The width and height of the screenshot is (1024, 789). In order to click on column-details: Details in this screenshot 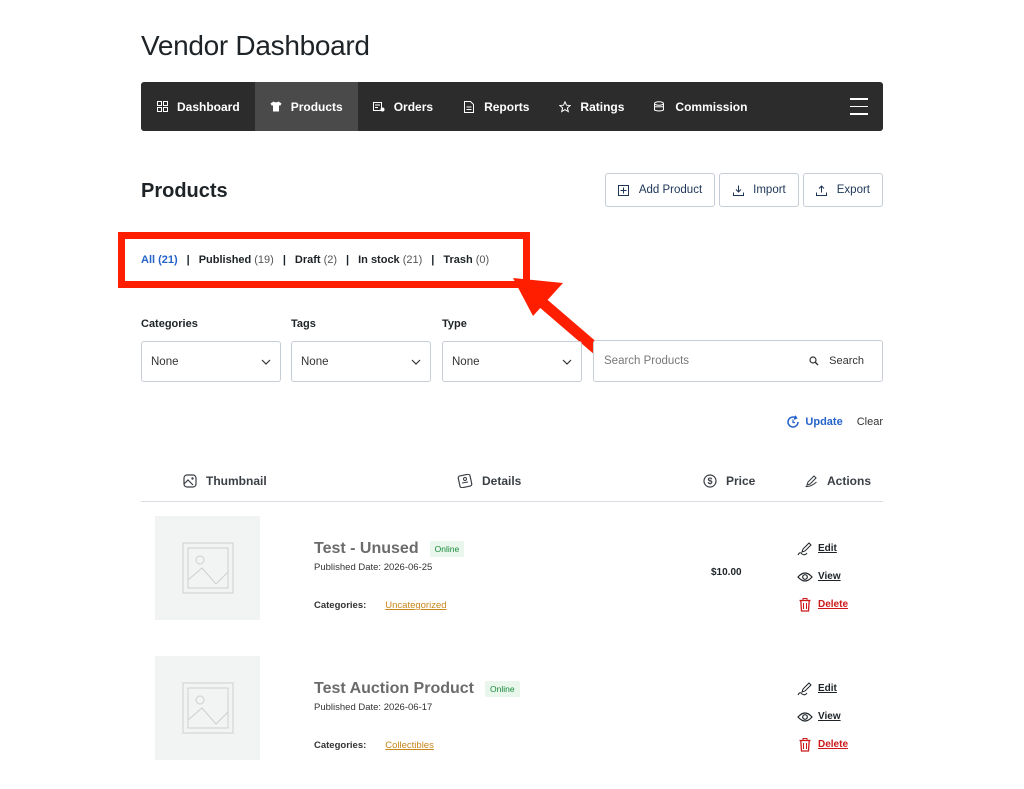, I will do `click(489, 481)`.